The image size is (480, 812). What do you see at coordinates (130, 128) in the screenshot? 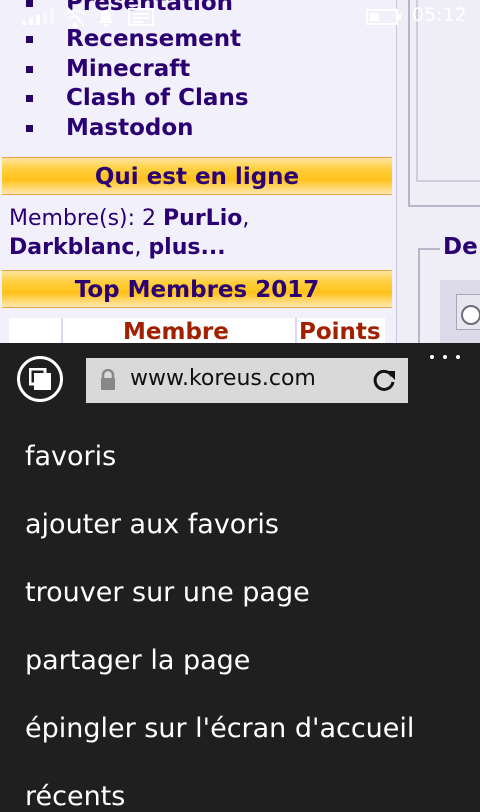
I see `nav-link: Mastodon` at bounding box center [130, 128].